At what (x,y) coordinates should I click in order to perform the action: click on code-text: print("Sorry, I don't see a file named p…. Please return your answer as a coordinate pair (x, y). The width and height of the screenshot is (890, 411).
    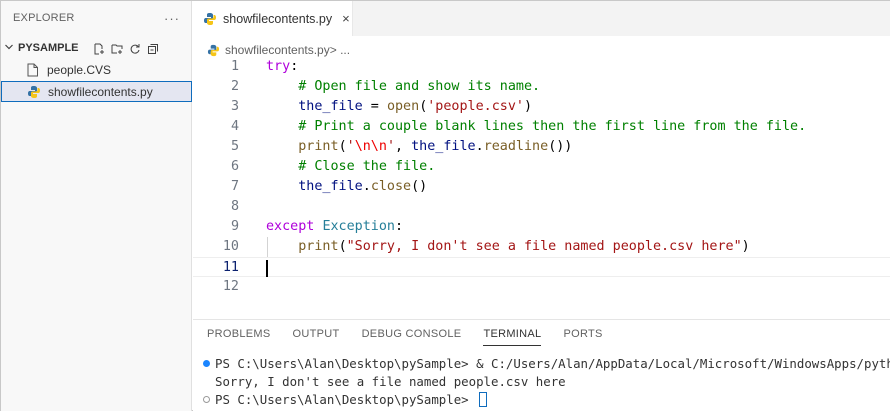
    Looking at the image, I should click on (508, 247).